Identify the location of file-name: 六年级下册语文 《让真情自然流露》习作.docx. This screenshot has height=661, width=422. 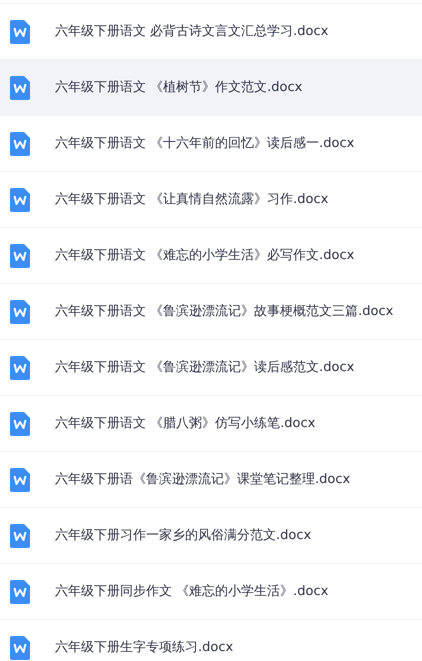
(191, 199).